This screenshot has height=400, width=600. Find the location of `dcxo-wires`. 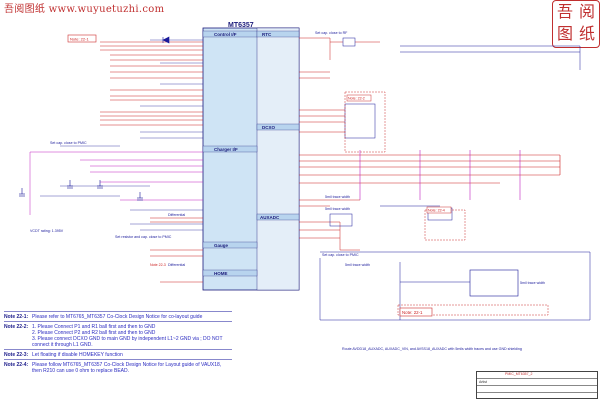

dcxo-wires is located at coordinates (322, 121).